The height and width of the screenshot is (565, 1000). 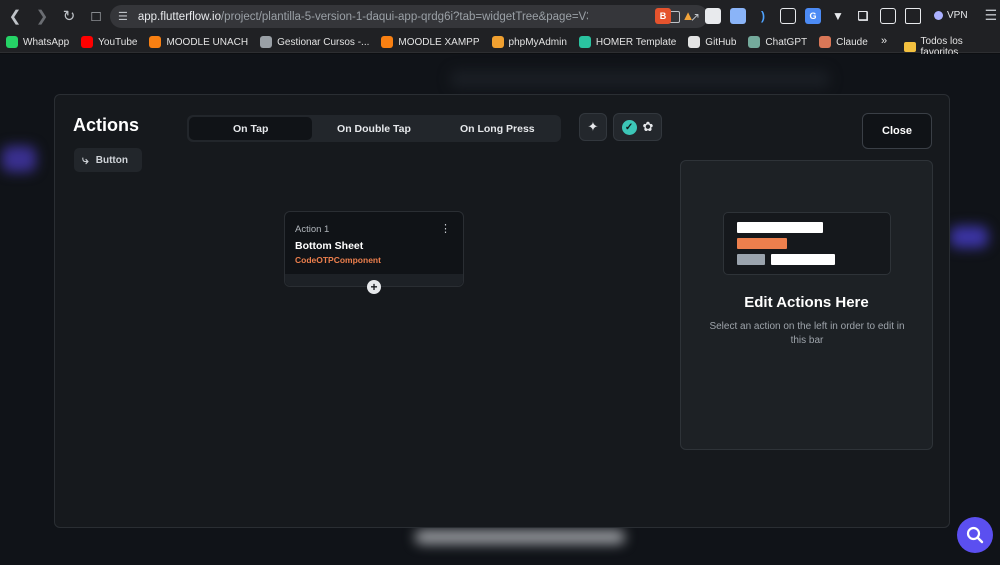 What do you see at coordinates (838, 16) in the screenshot?
I see `filter-icon: ▼` at bounding box center [838, 16].